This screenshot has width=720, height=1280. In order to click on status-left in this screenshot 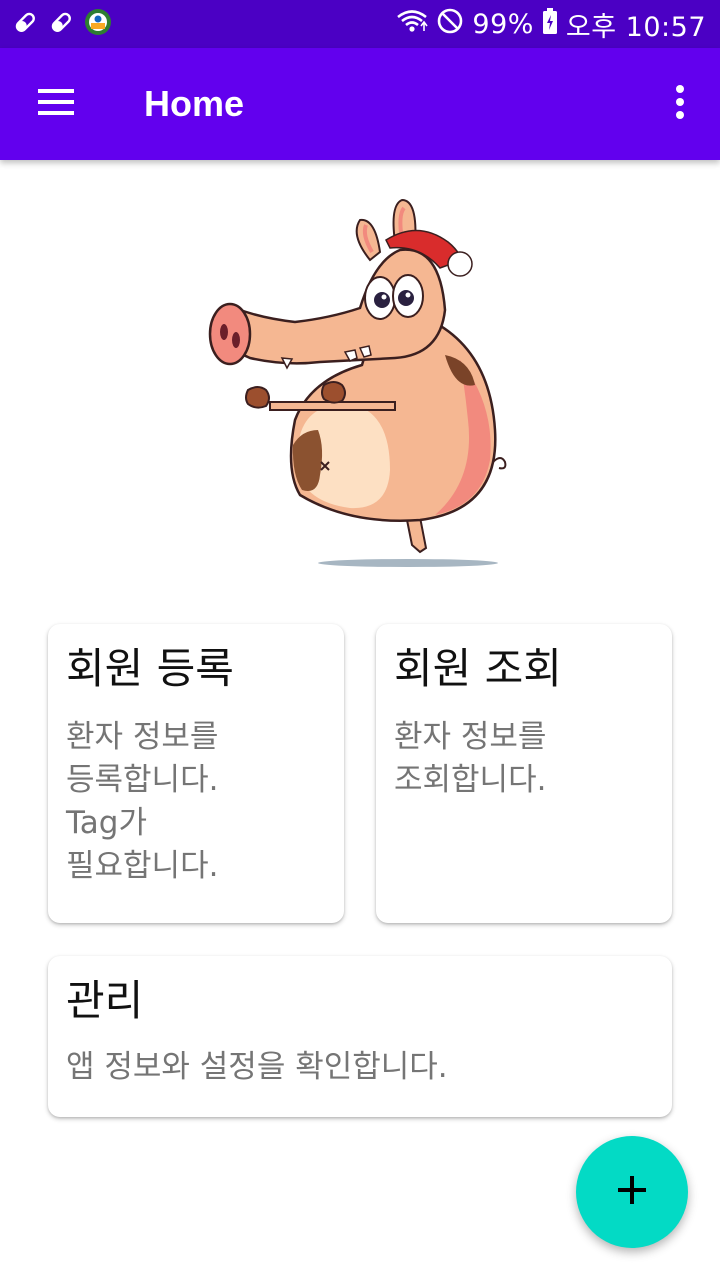, I will do `click(62, 24)`.